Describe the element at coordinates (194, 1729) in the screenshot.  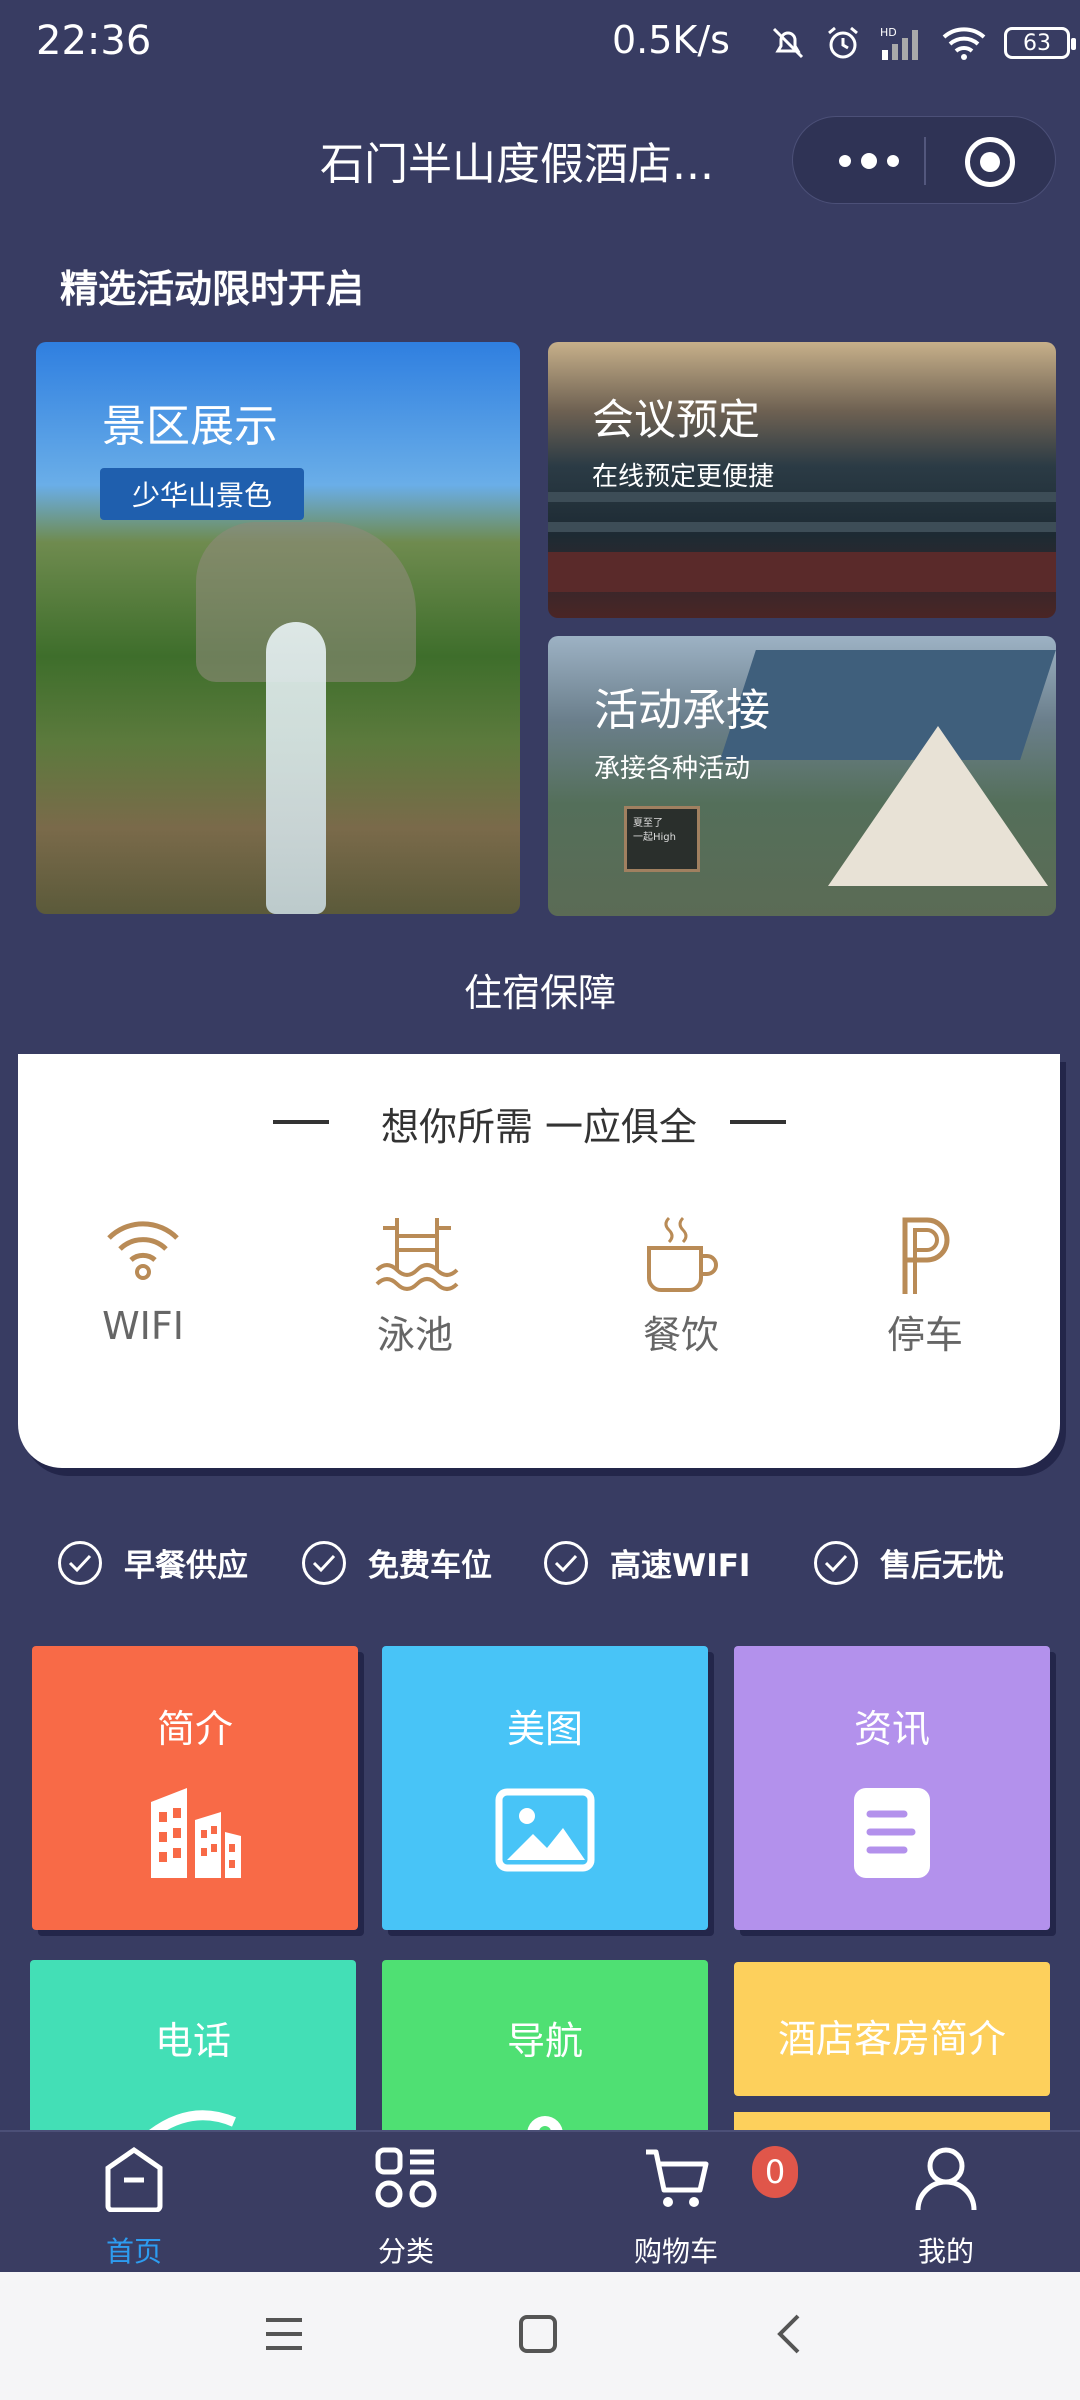
I see `tile-label: 简介` at that location.